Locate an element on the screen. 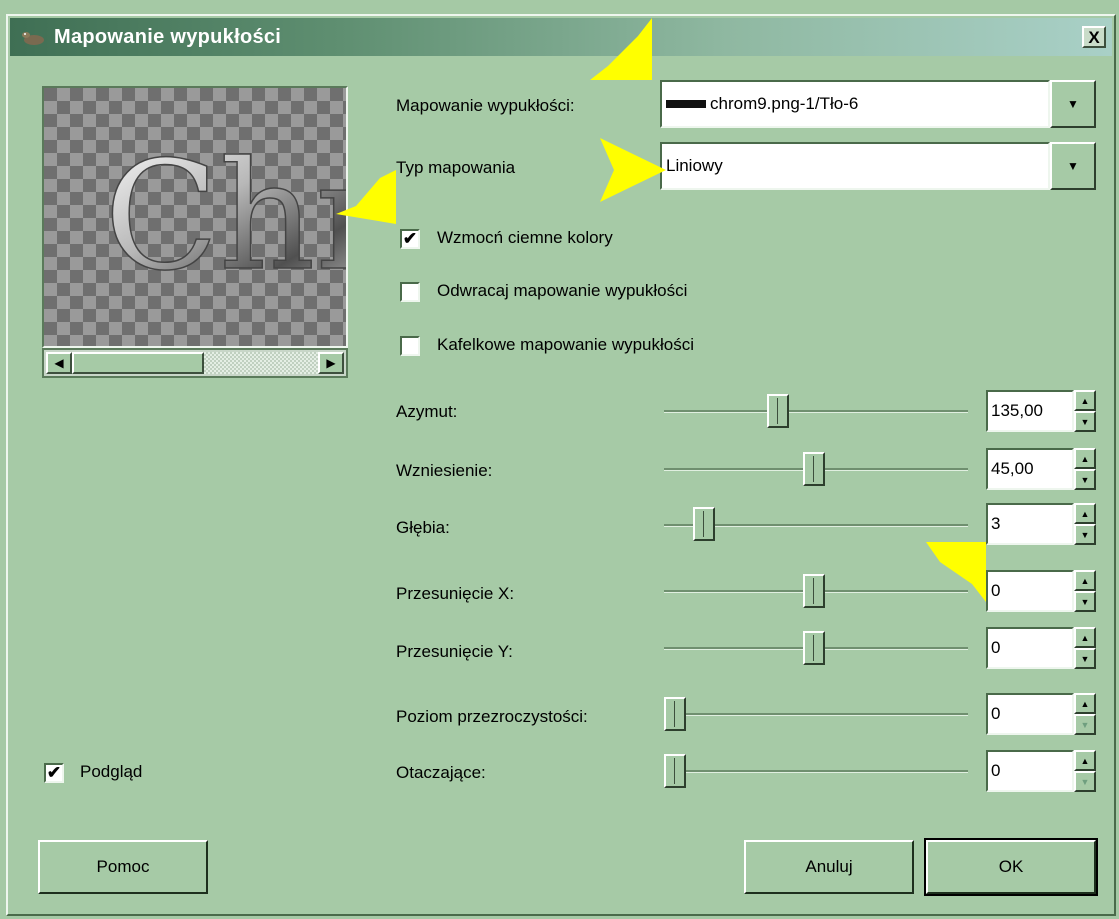 The width and height of the screenshot is (1119, 919). waterlevel-input: 0 is located at coordinates (1030, 714).